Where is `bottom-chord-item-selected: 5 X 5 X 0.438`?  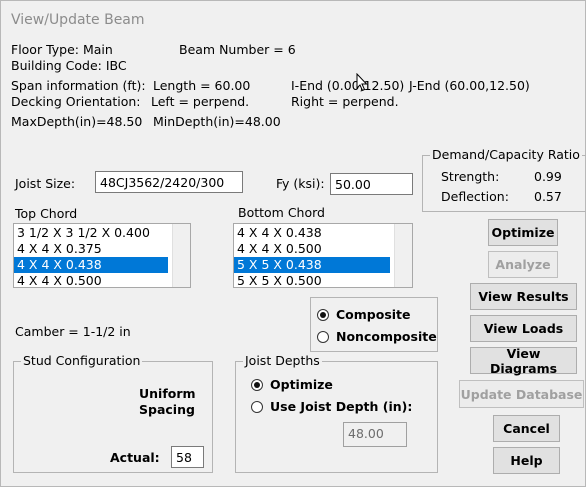
bottom-chord-item-selected: 5 X 5 X 0.438 is located at coordinates (312, 265).